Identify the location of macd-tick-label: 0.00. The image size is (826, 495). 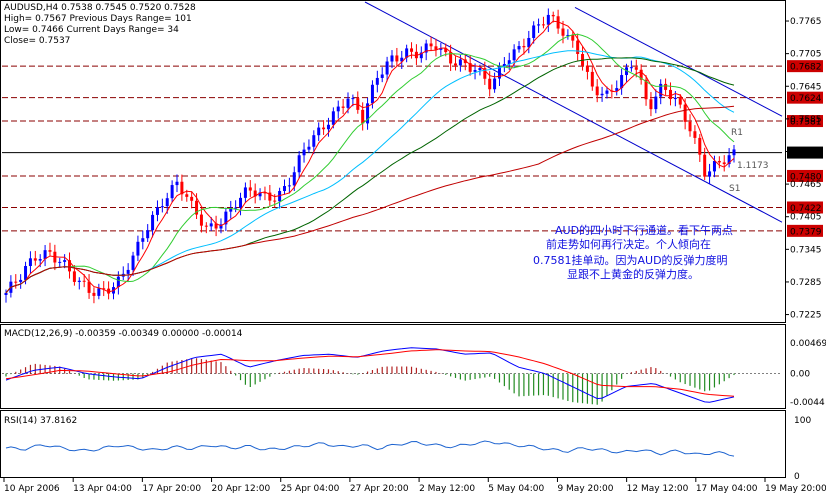
(800, 375).